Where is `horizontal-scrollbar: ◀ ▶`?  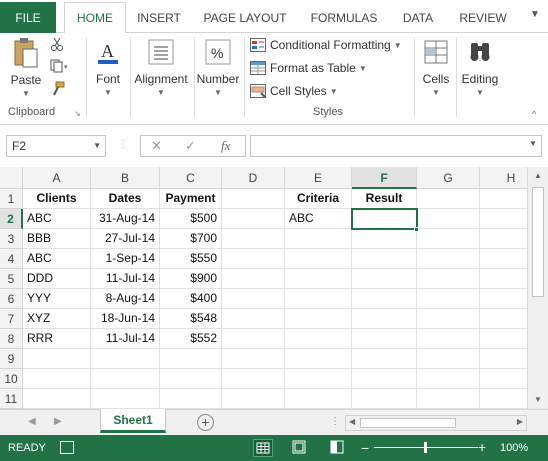 horizontal-scrollbar: ◀ ▶ is located at coordinates (436, 423).